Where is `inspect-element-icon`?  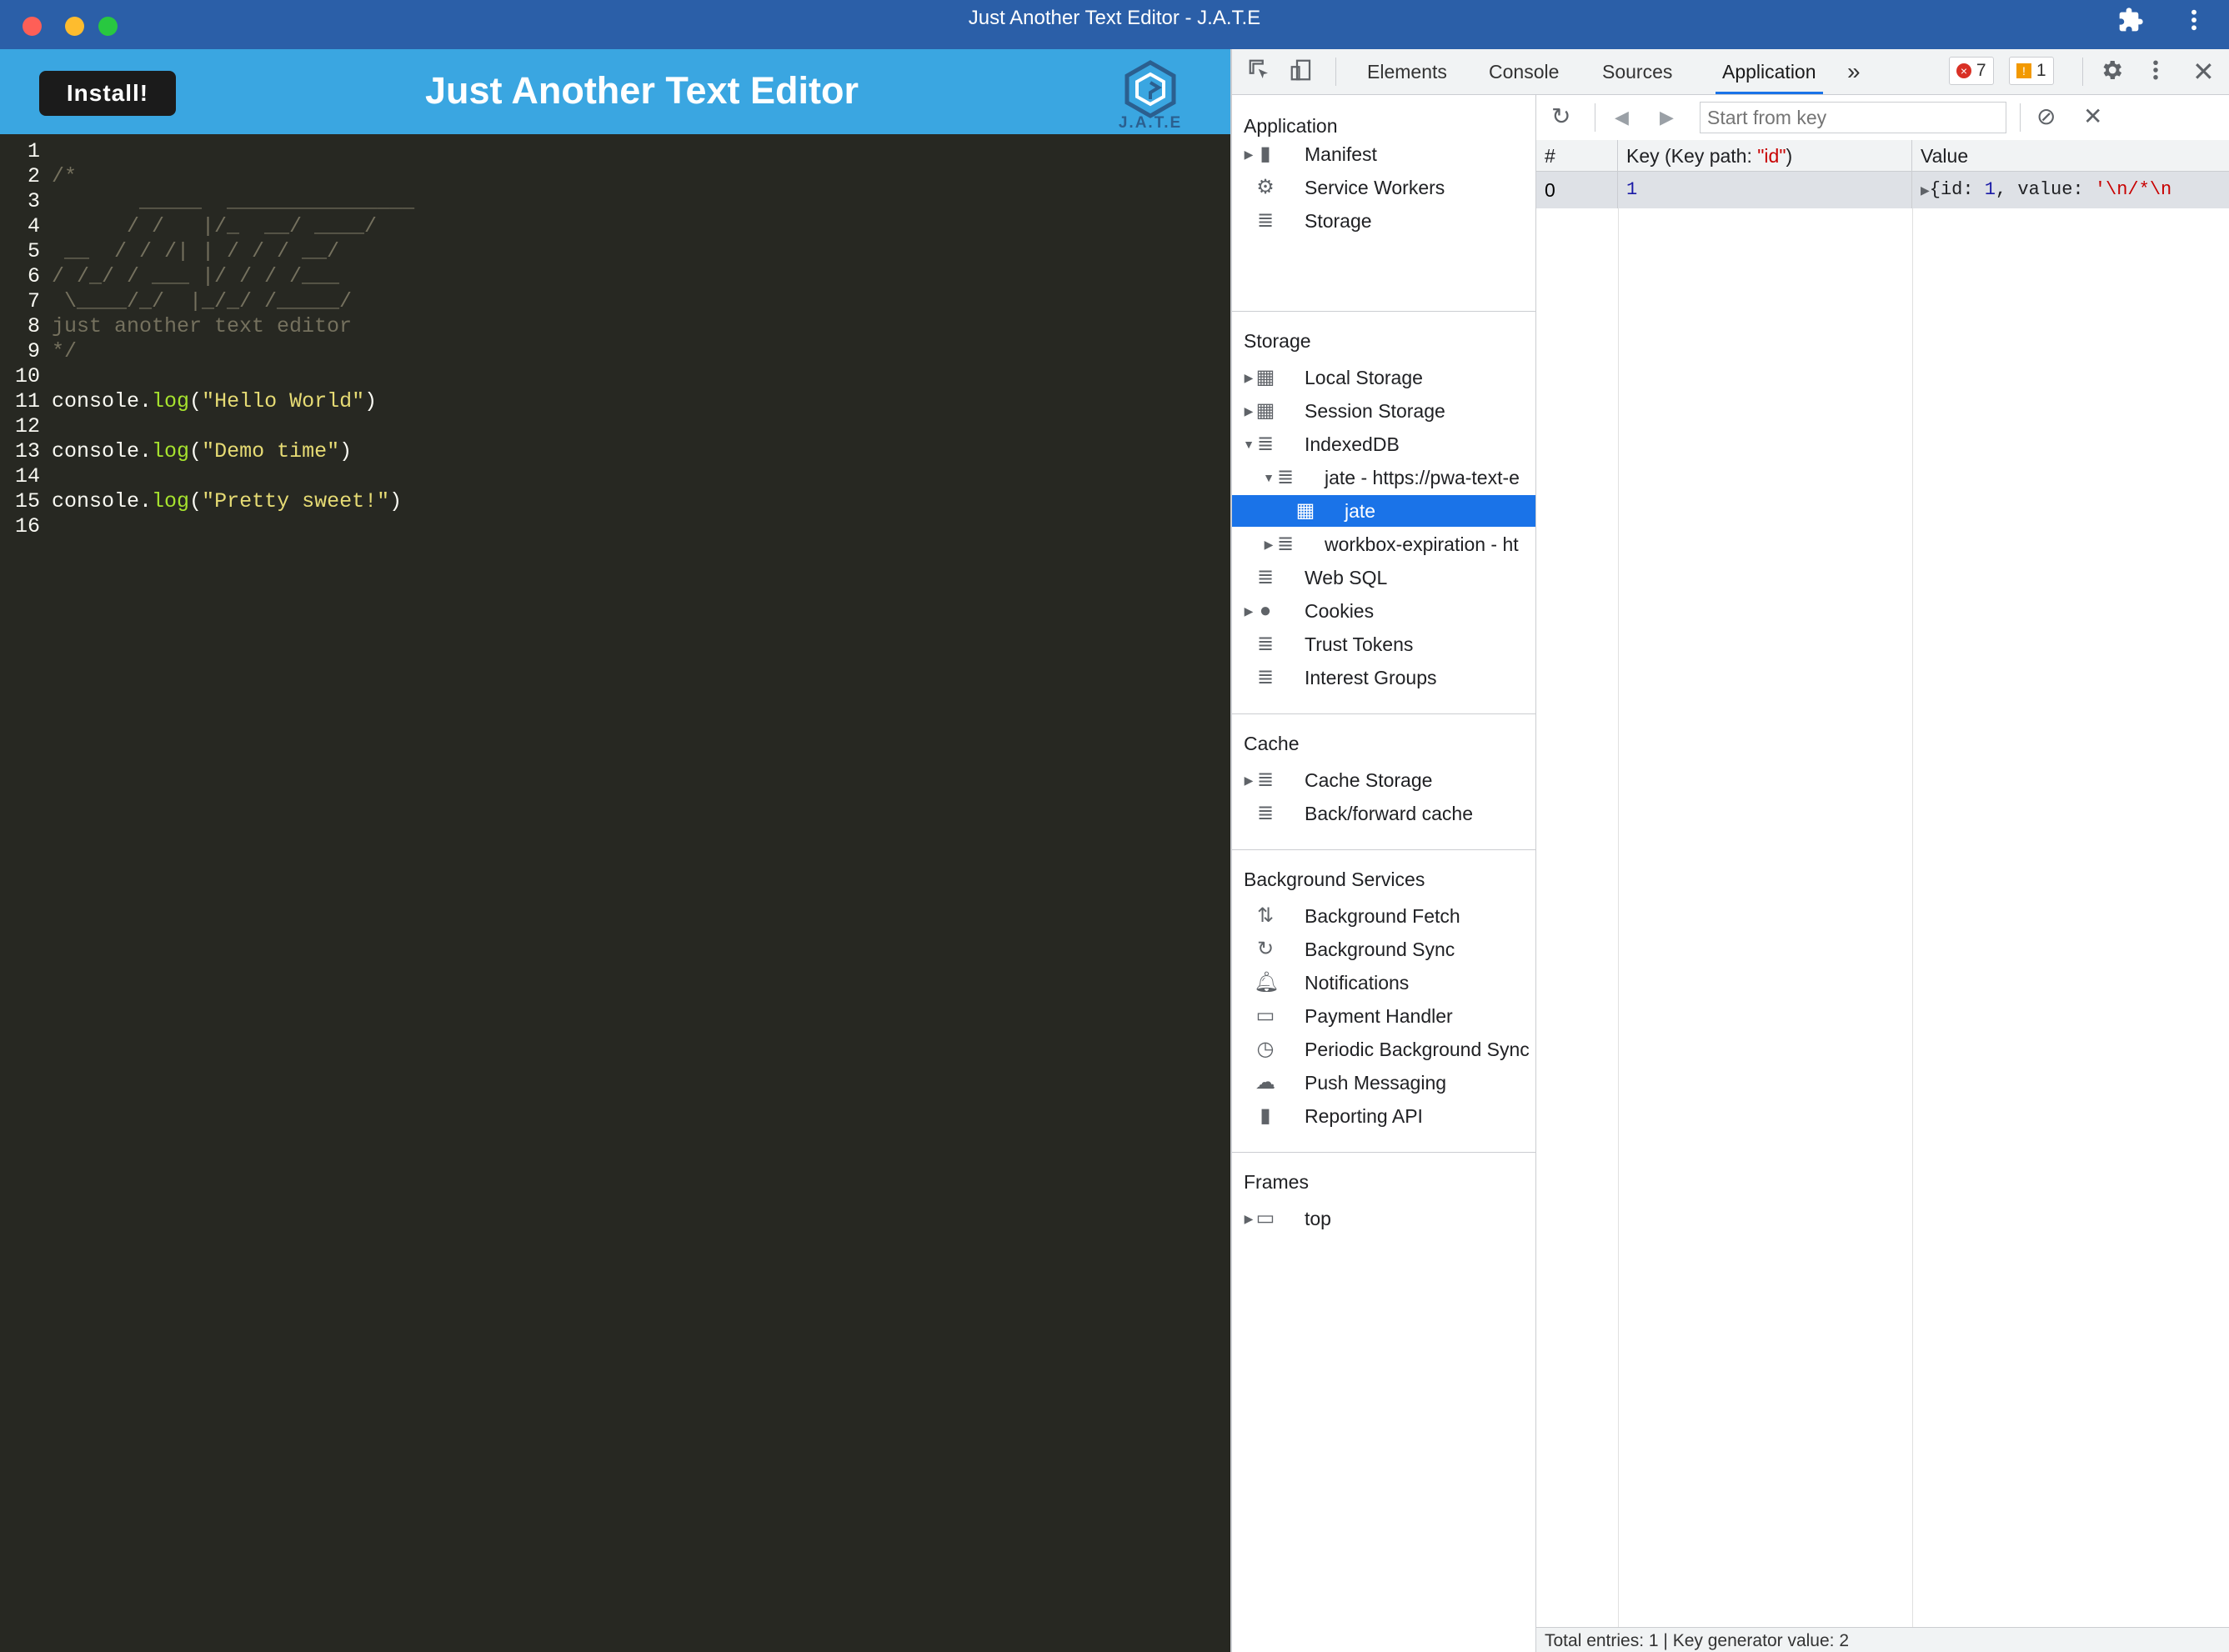
inspect-element-icon is located at coordinates (1259, 73).